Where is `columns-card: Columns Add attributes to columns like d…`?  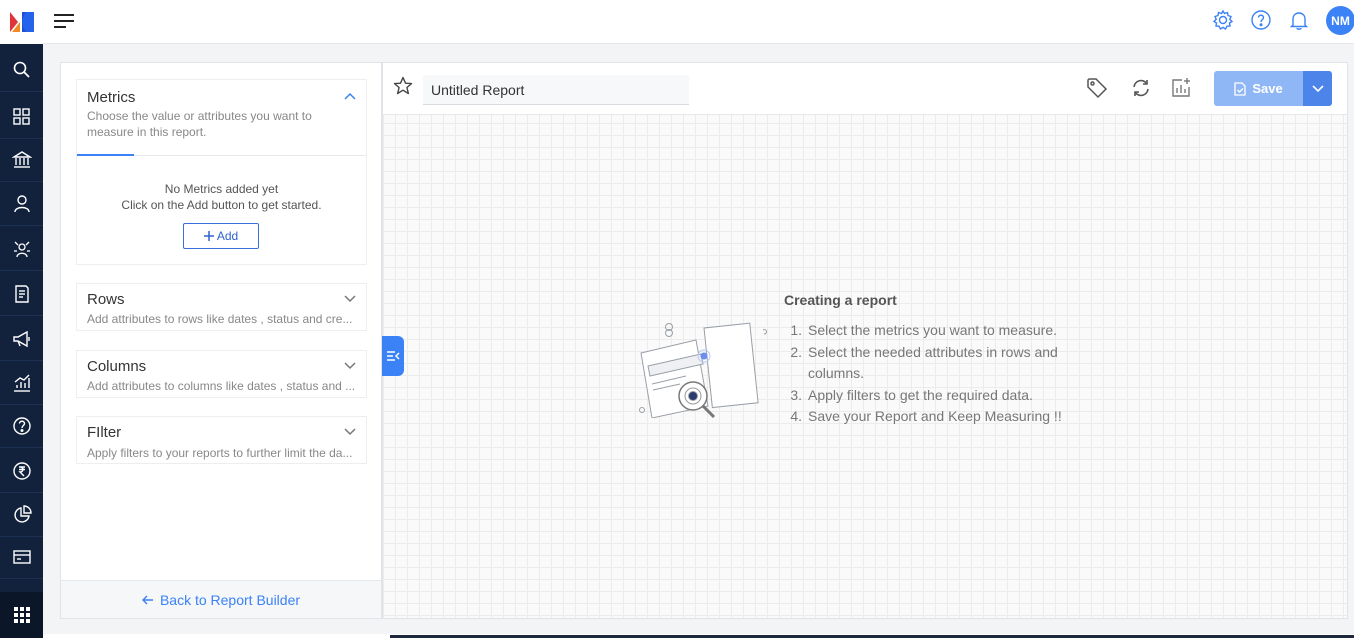 columns-card: Columns Add attributes to columns like d… is located at coordinates (221, 374).